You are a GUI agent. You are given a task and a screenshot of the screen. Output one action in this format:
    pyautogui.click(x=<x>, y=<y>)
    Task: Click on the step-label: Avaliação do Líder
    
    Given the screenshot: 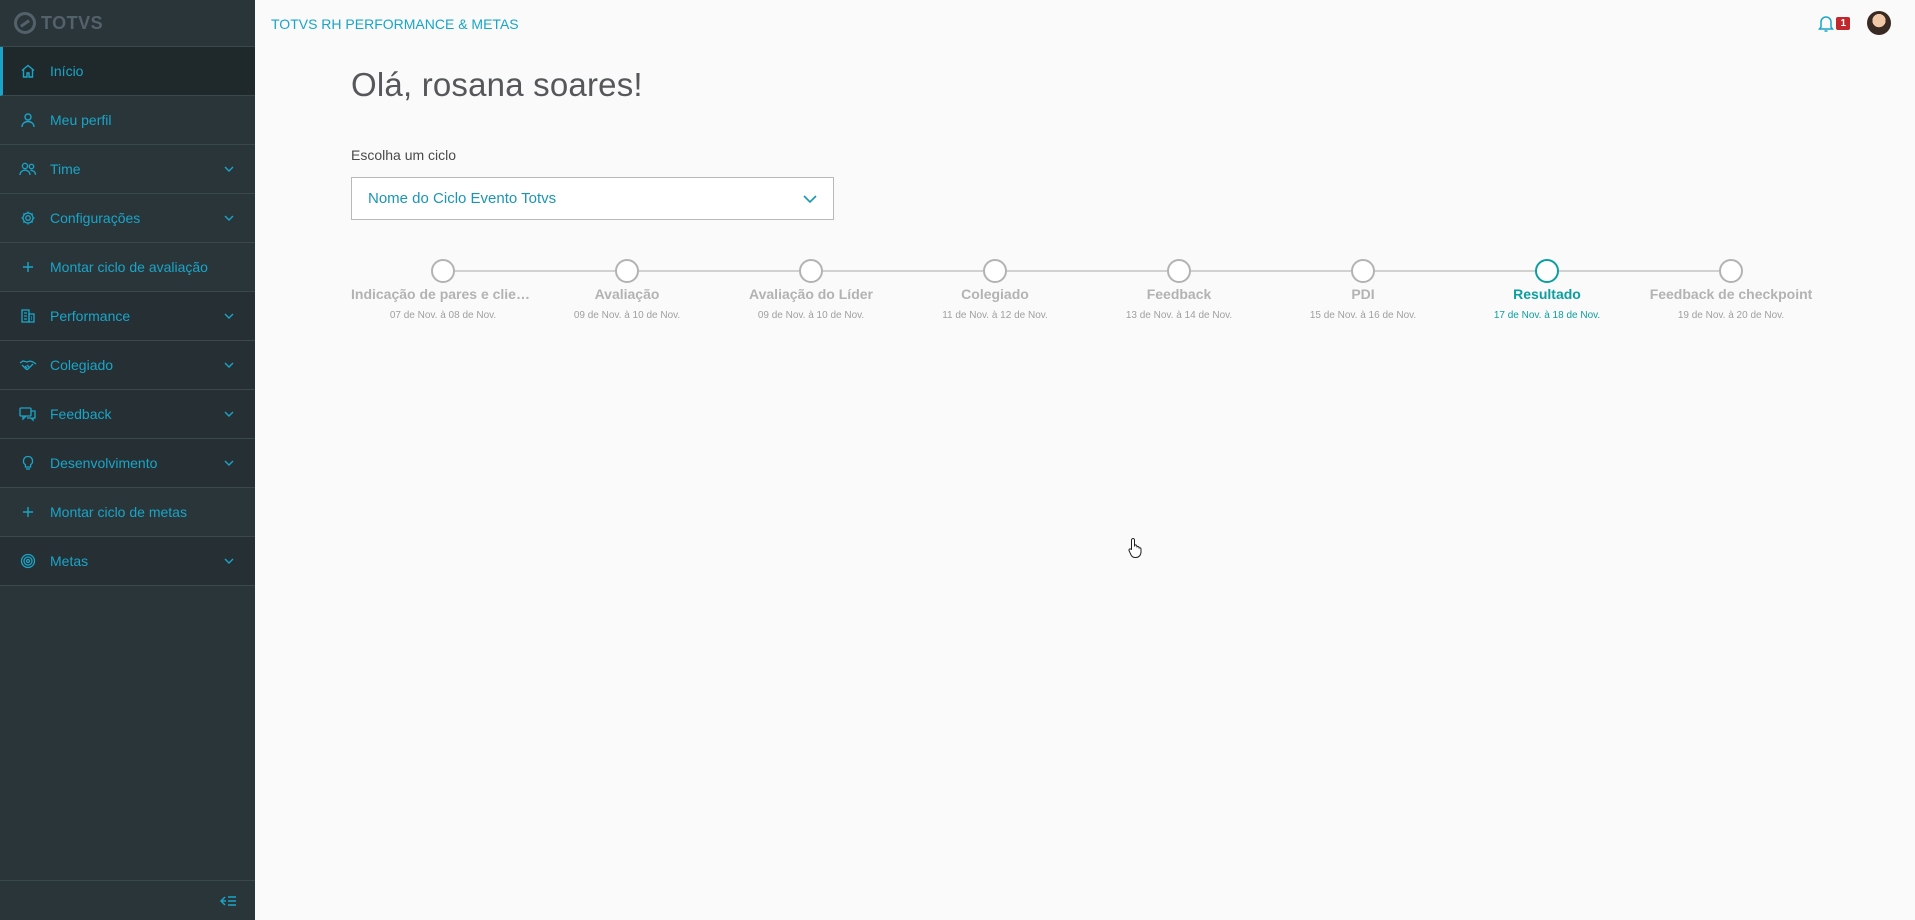 What is the action you would take?
    pyautogui.click(x=811, y=294)
    